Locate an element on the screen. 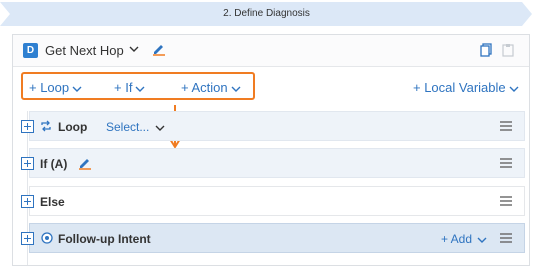 The width and height of the screenshot is (533, 269). header-row: D Get Next Hop is located at coordinates (271, 51).